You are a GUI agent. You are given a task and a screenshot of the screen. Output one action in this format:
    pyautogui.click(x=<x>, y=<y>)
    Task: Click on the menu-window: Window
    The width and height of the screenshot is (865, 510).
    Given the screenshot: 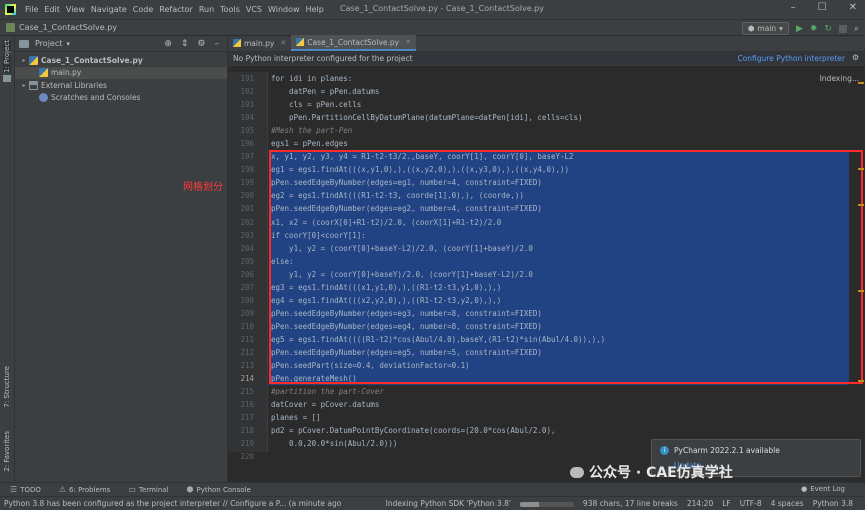 What is the action you would take?
    pyautogui.click(x=284, y=9)
    